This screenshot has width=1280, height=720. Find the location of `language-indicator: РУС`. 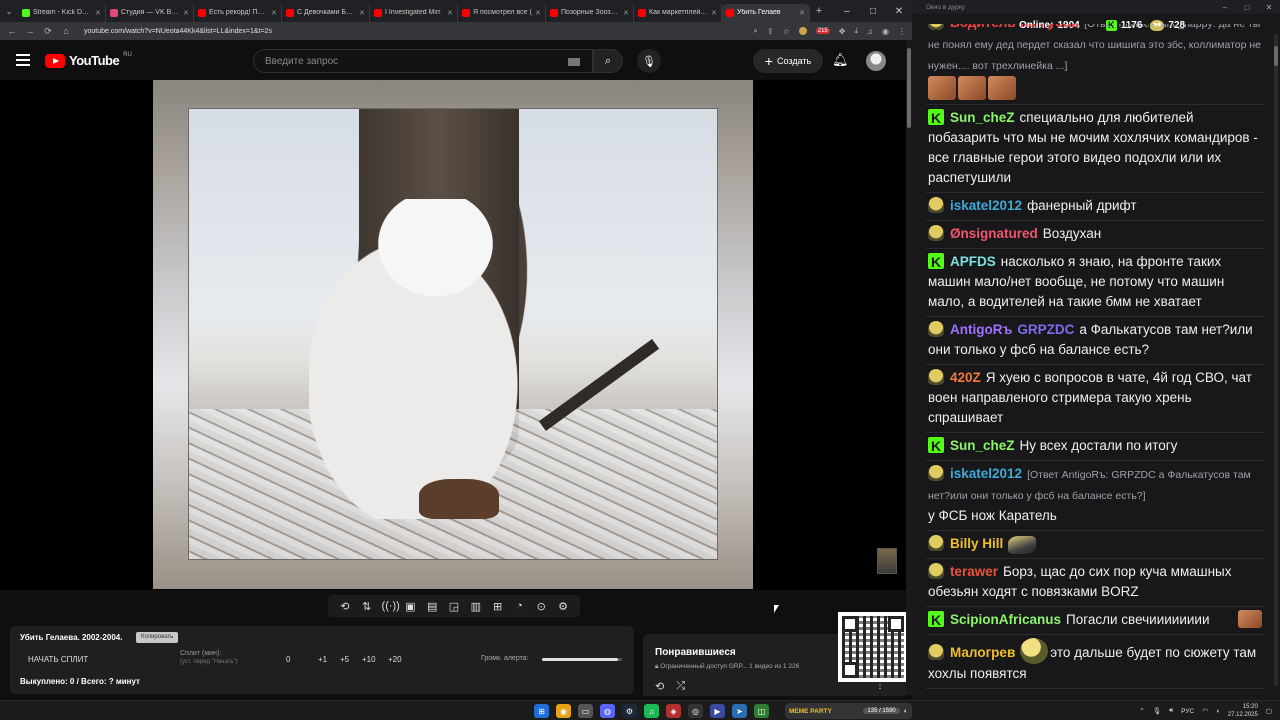

language-indicator: РУС is located at coordinates (1187, 711).